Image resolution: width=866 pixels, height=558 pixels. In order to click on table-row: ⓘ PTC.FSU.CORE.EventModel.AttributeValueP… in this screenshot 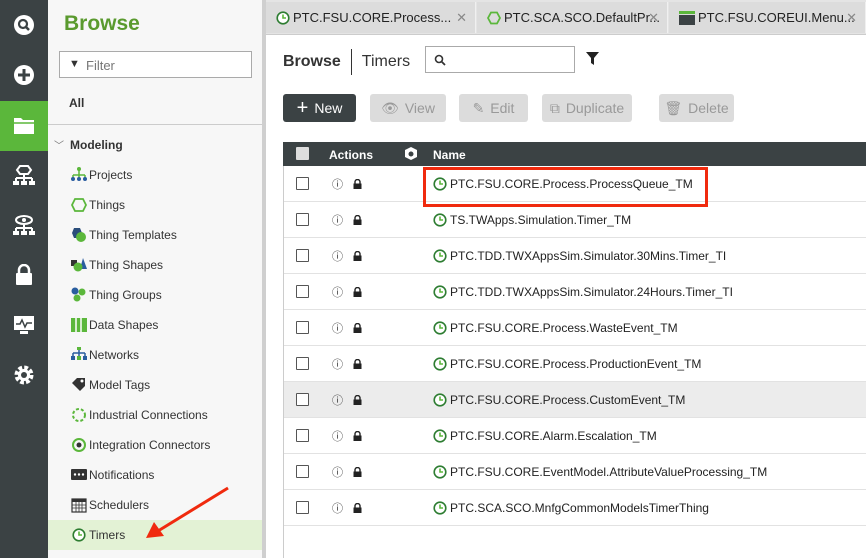, I will do `click(574, 472)`.